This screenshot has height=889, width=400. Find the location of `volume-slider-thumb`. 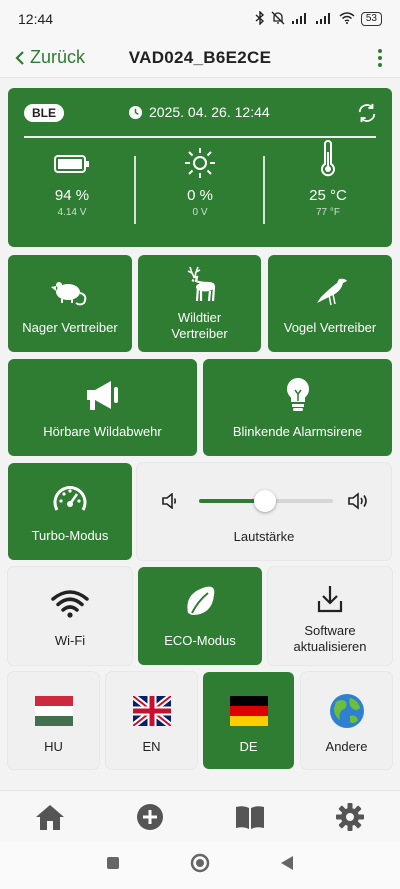

volume-slider-thumb is located at coordinates (264, 501).